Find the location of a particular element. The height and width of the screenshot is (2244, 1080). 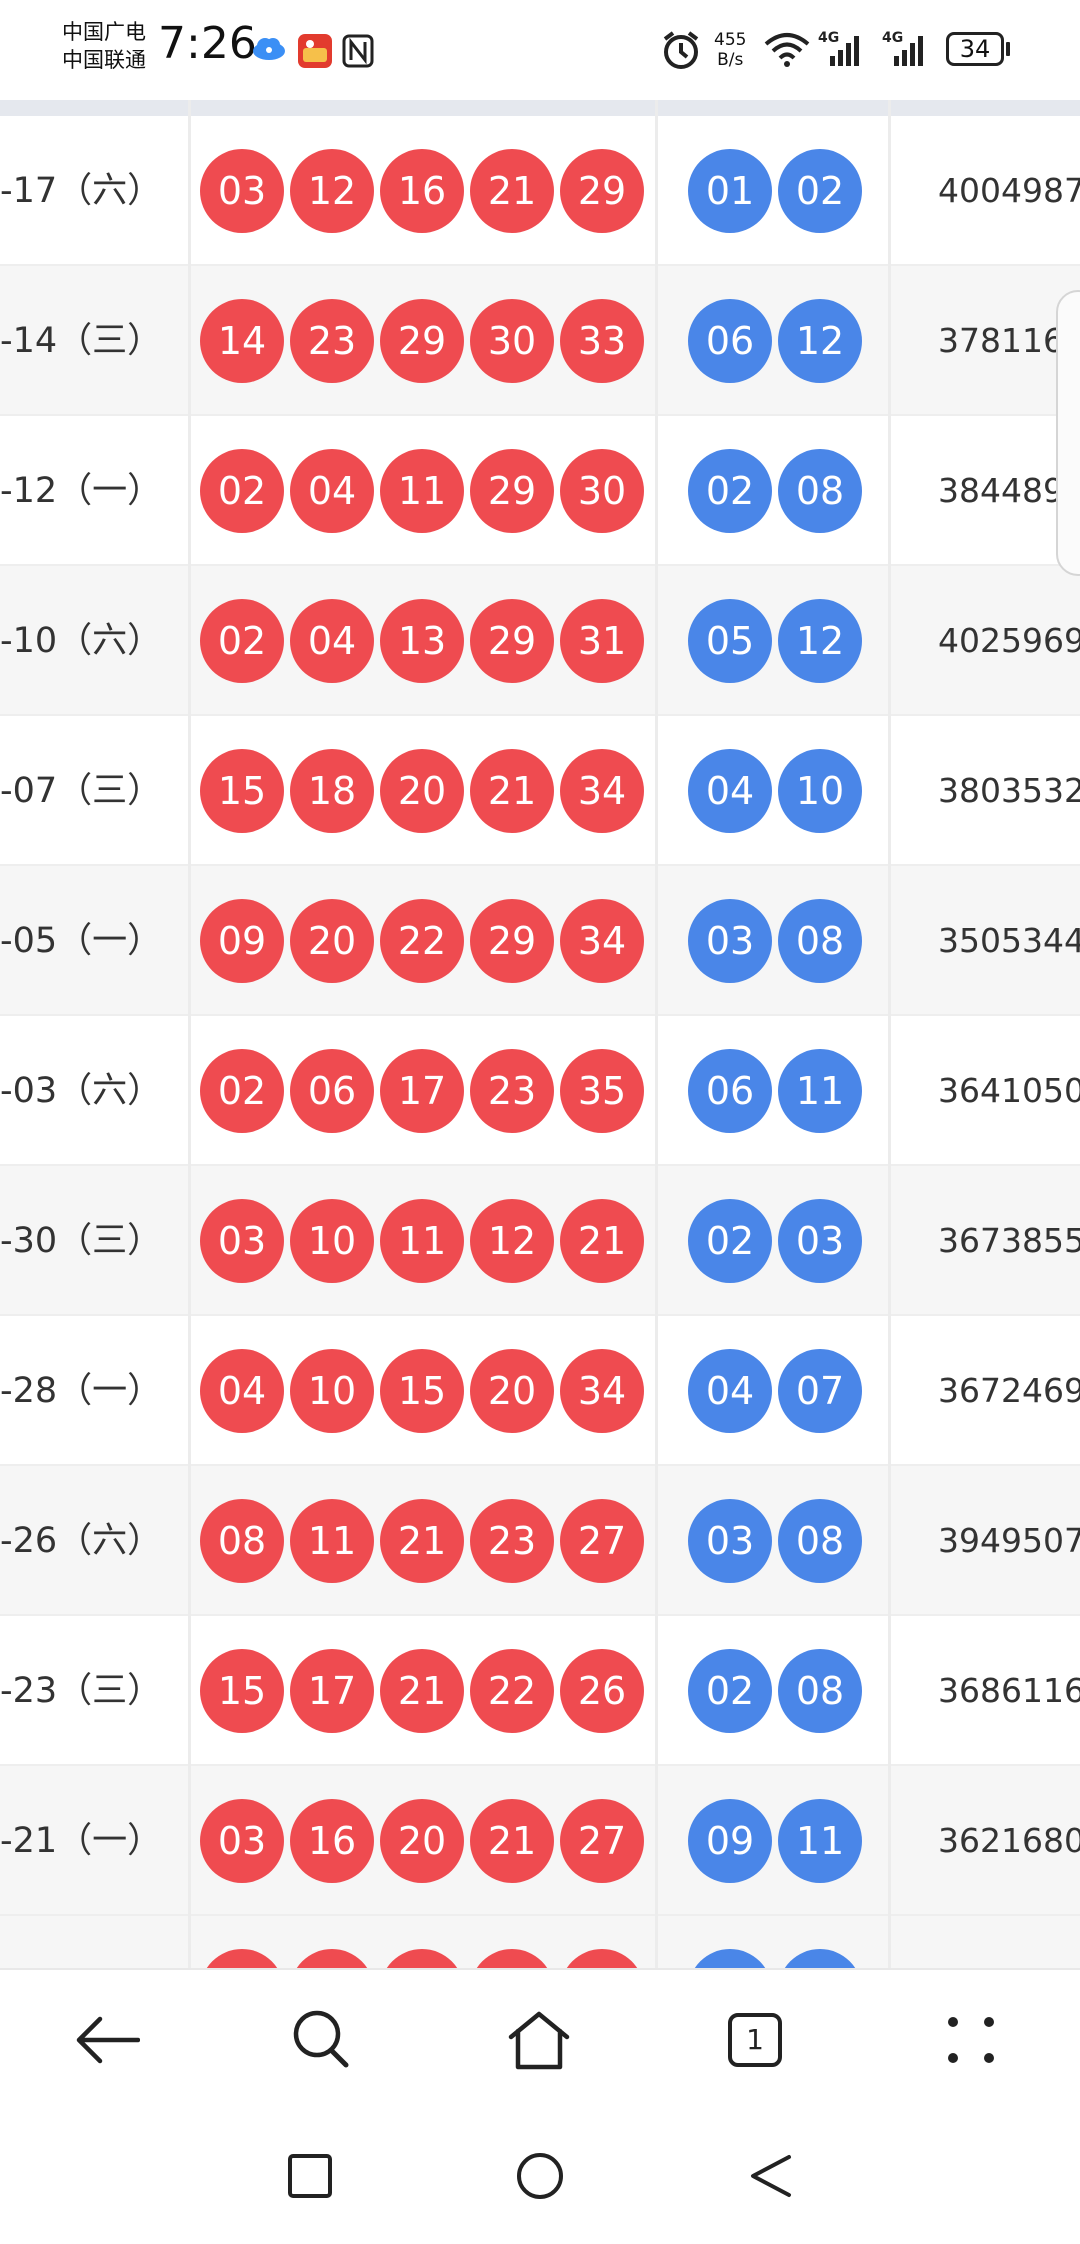

table-row: -10（六） 0204132931 0512 40259694 is located at coordinates (540, 641).